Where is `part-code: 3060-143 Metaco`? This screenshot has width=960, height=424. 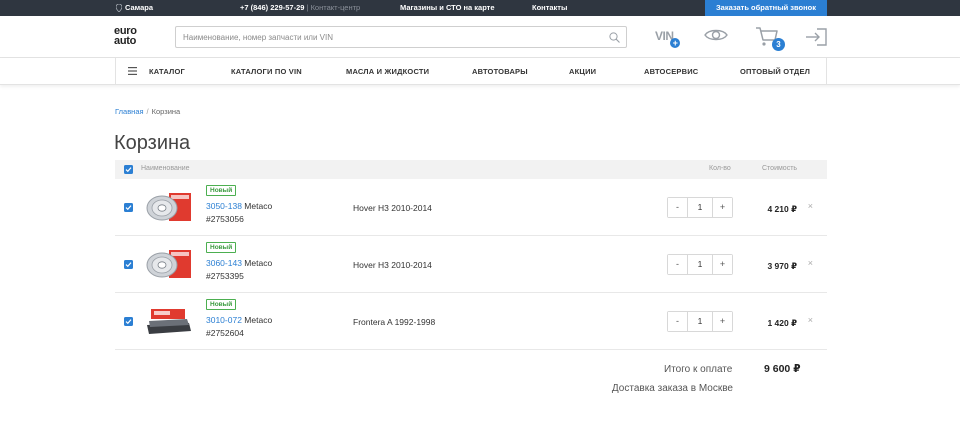 part-code: 3060-143 Metaco is located at coordinates (239, 263).